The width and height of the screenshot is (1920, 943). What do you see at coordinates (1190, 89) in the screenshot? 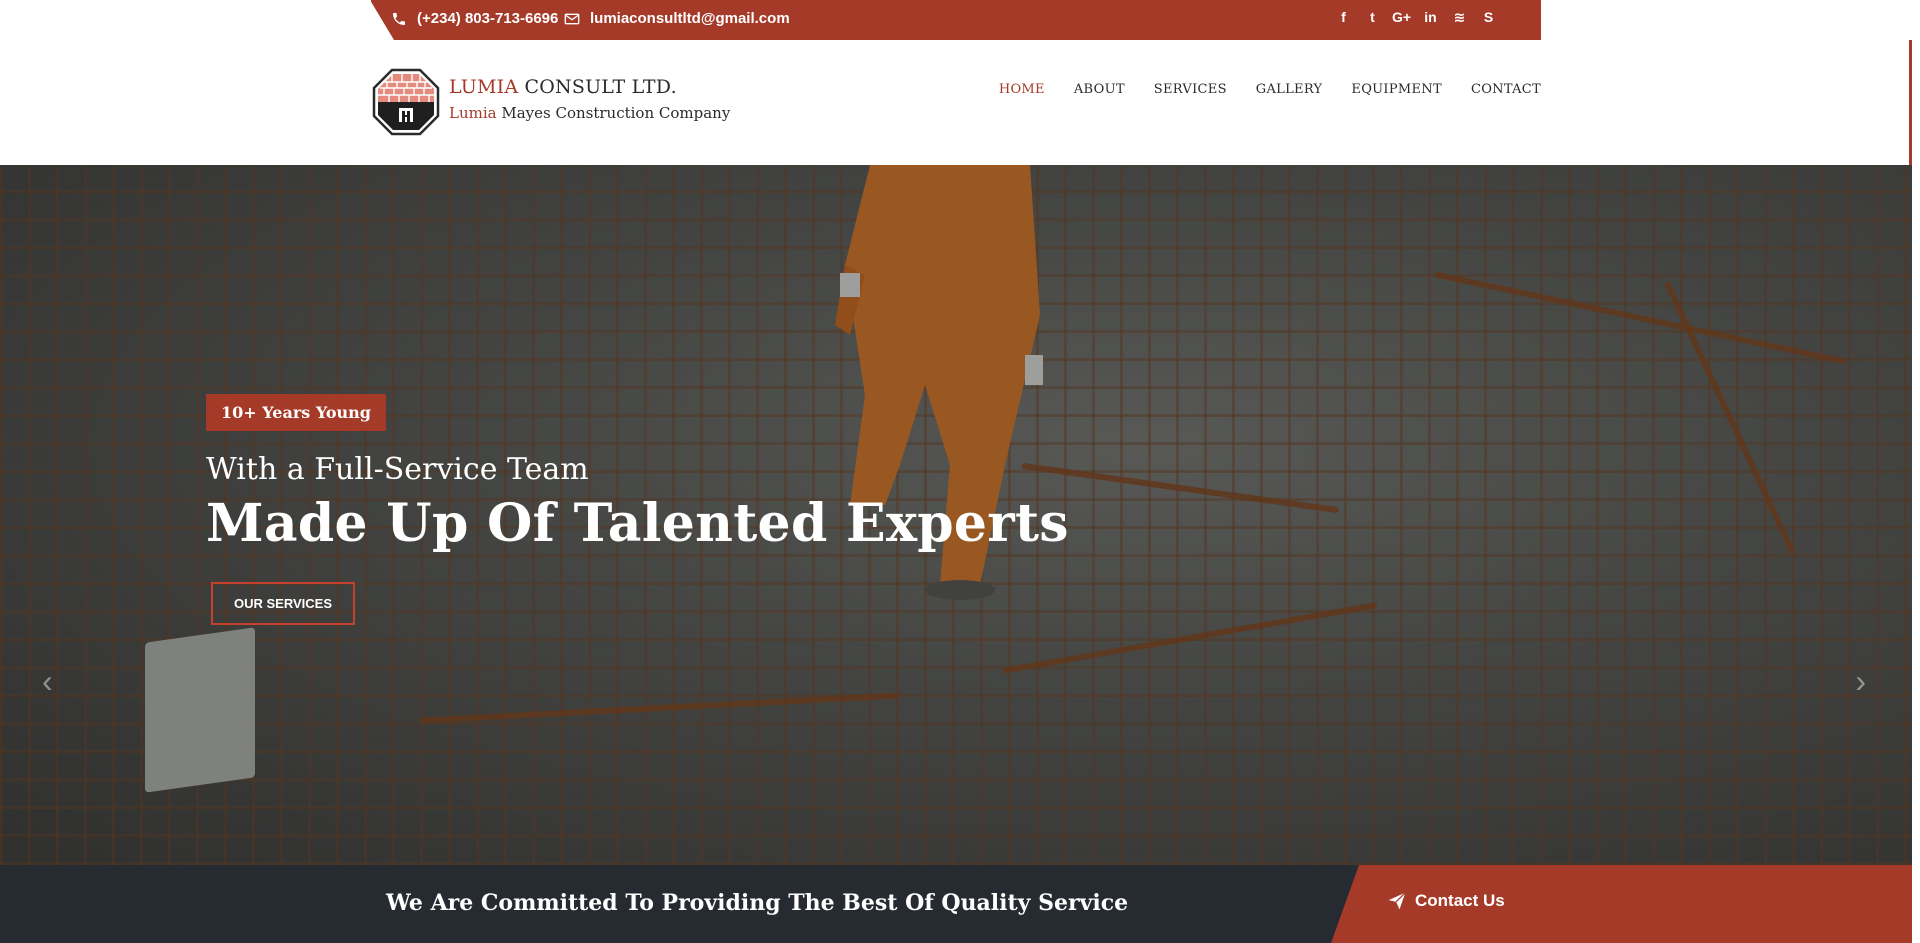
I see `nav-services: SERVICES` at bounding box center [1190, 89].